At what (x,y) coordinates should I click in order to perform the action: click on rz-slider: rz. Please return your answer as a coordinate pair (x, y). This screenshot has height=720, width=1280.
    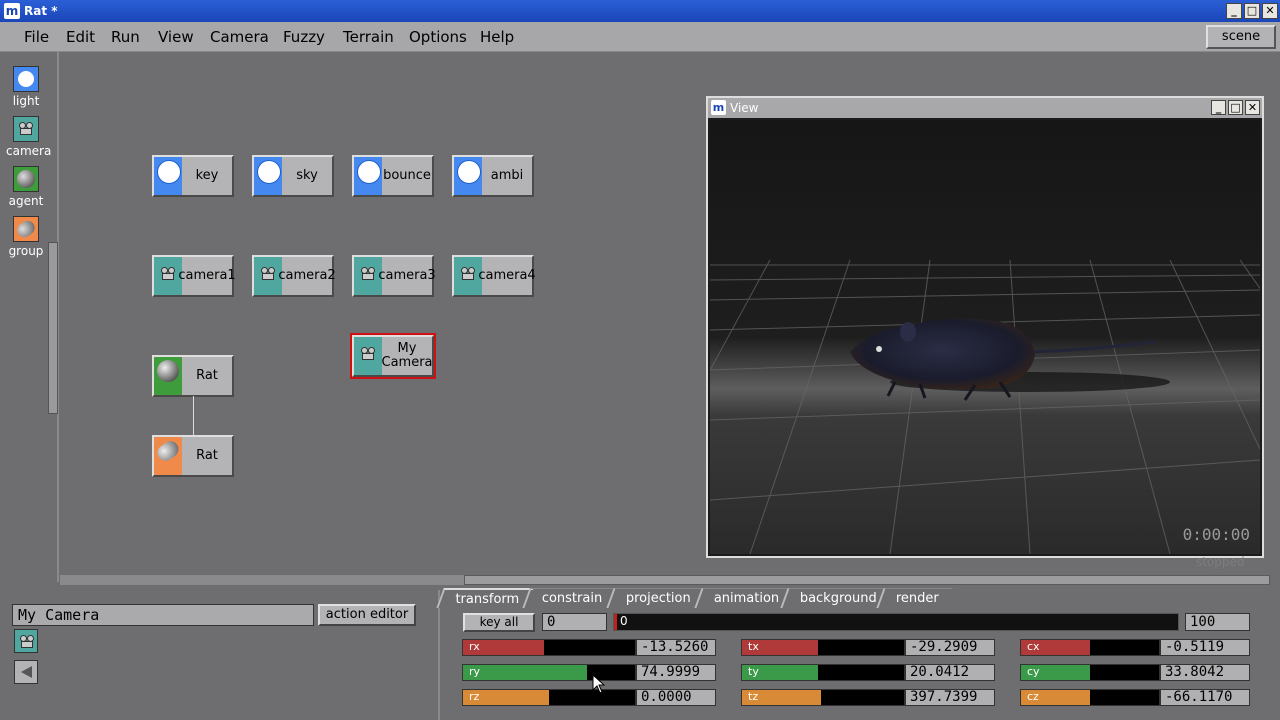
    Looking at the image, I should click on (549, 697).